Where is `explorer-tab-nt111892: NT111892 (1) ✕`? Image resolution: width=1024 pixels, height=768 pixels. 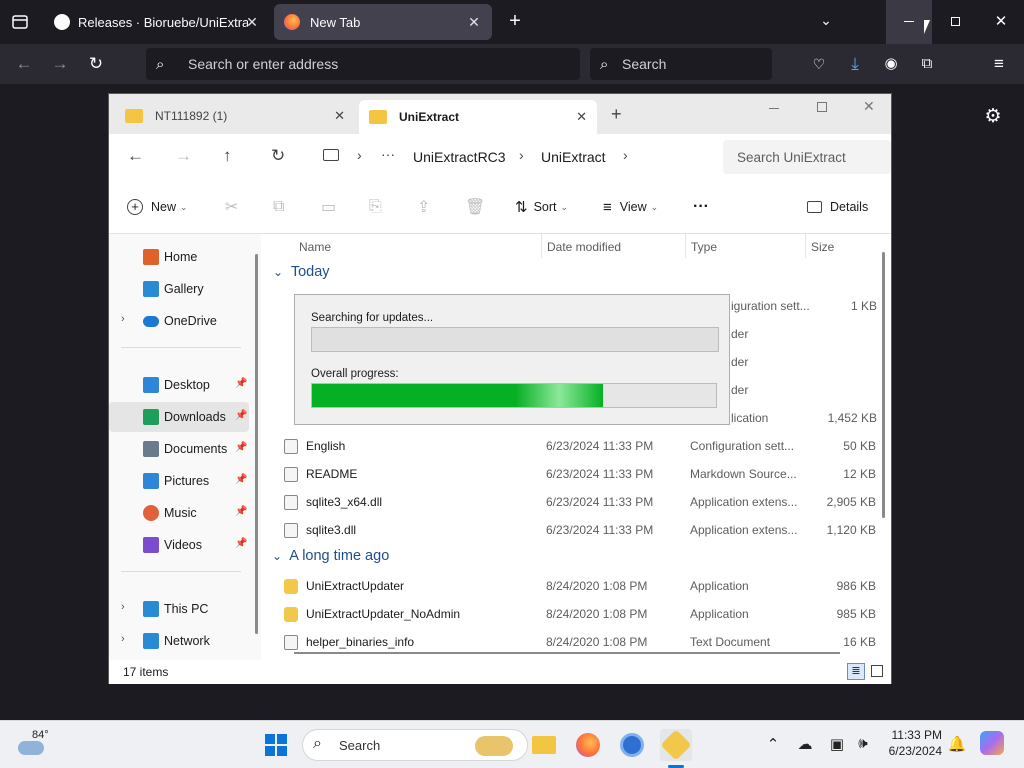 explorer-tab-nt111892: NT111892 (1) ✕ is located at coordinates (235, 116).